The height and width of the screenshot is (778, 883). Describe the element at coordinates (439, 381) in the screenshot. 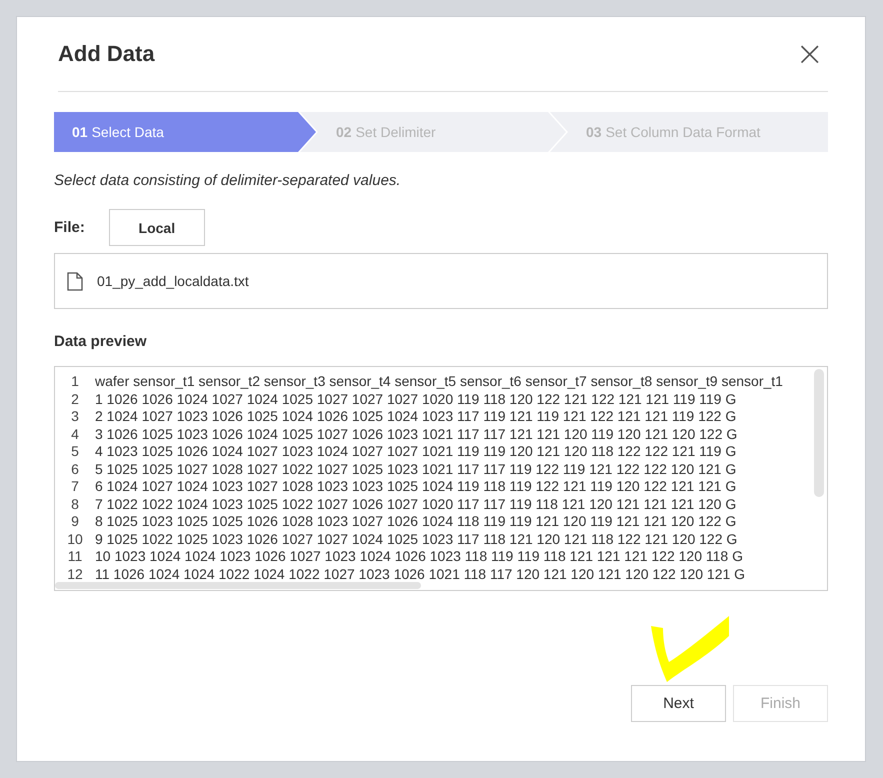

I see `data-line: wafer sensor_t1 sensor_t2 sensor_t3 sensor_t4 sensor_t5 sensor_t6 sensor_t7 sensor_t8 sensor_t9 sensor_t1` at that location.